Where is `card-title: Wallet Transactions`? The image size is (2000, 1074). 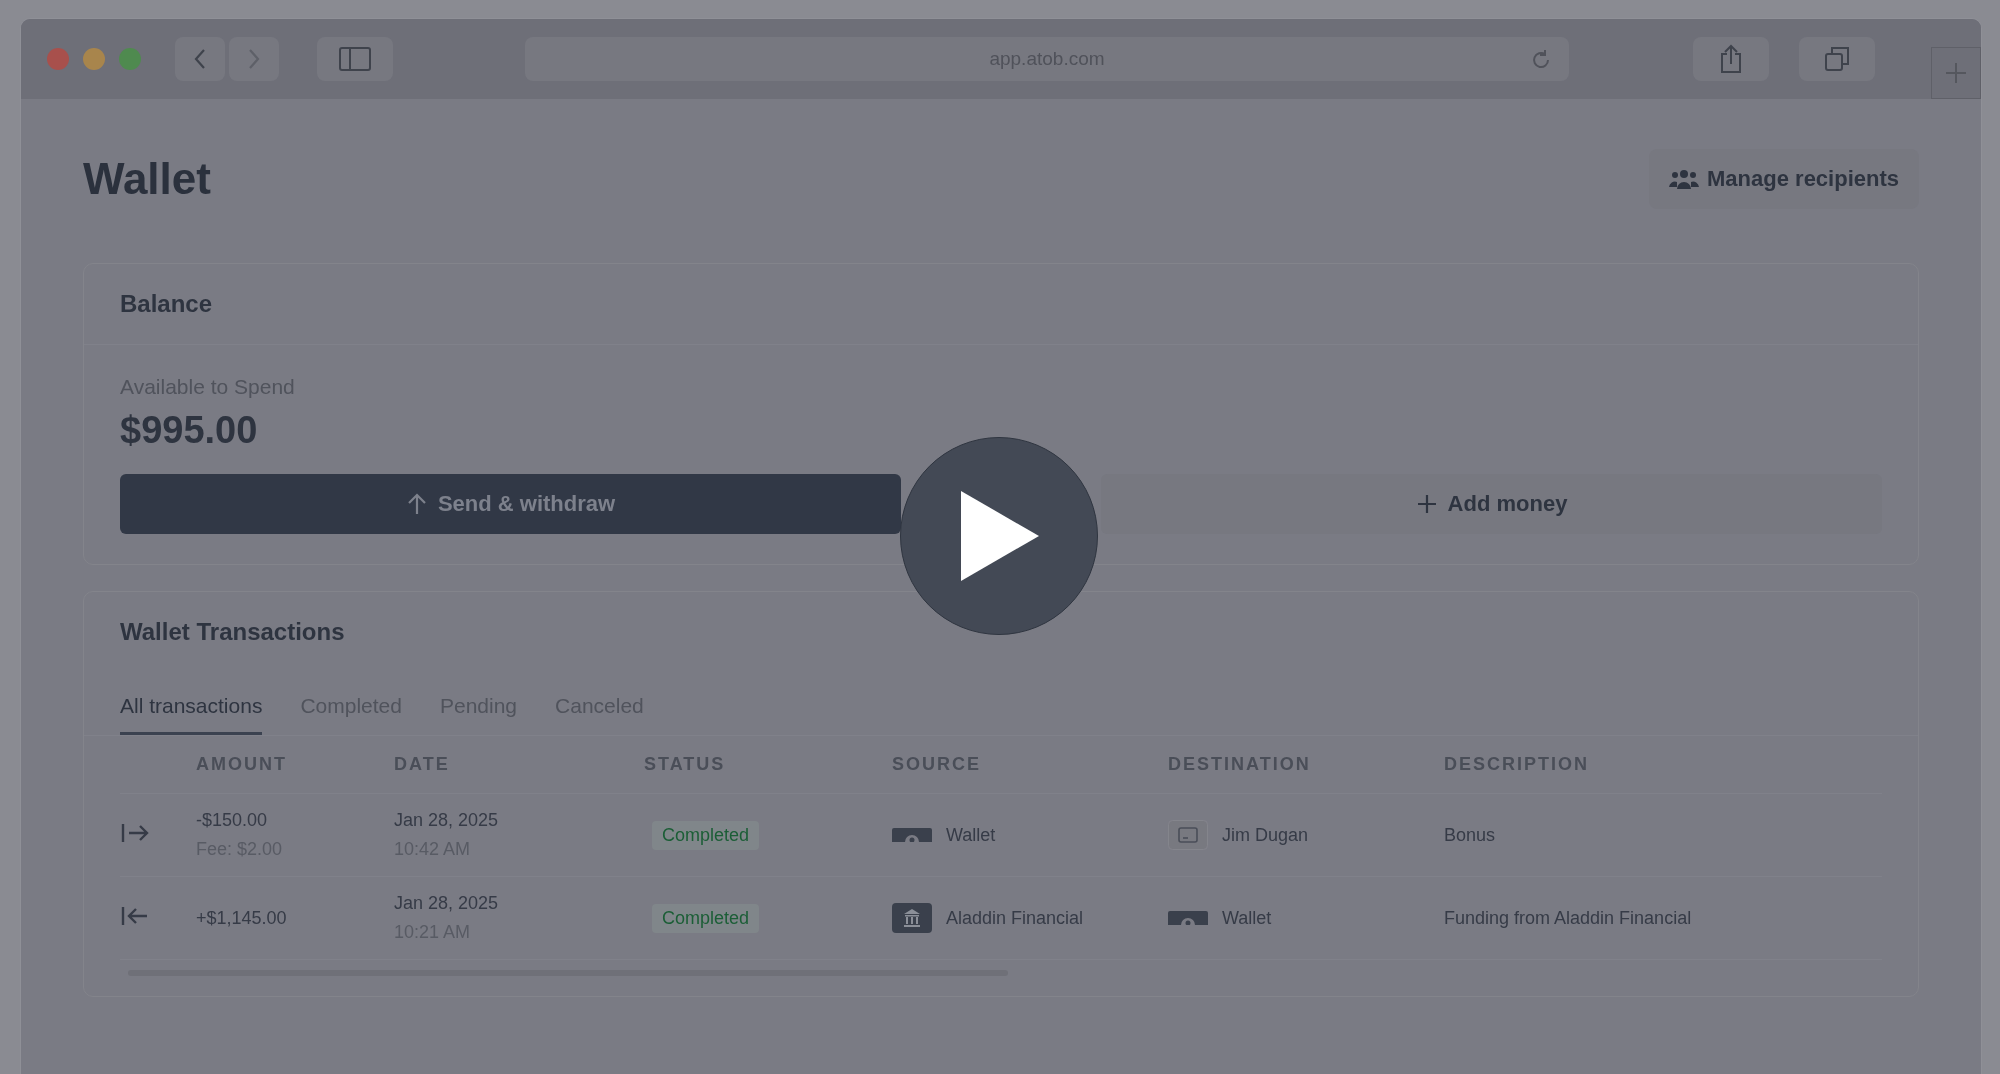 card-title: Wallet Transactions is located at coordinates (232, 632).